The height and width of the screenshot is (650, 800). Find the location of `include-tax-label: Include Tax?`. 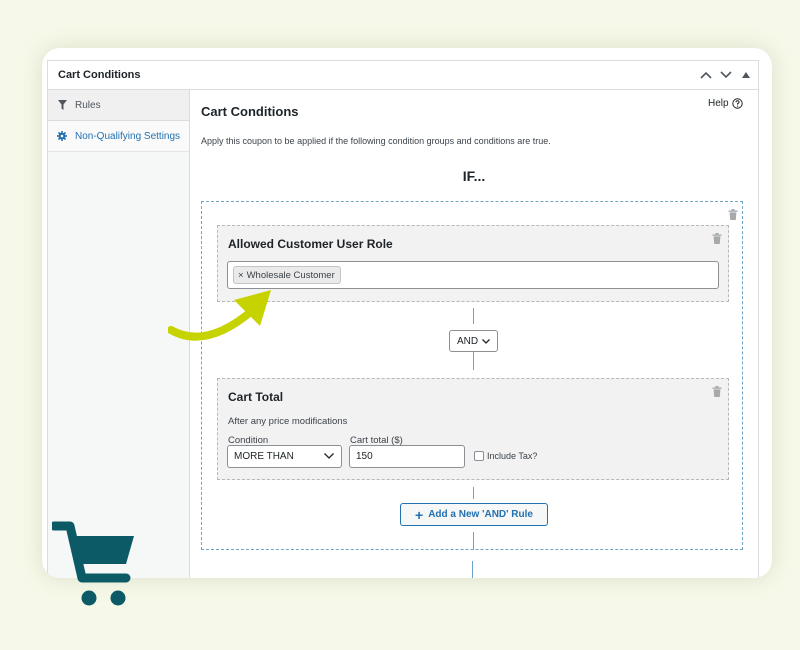

include-tax-label: Include Tax? is located at coordinates (512, 456).